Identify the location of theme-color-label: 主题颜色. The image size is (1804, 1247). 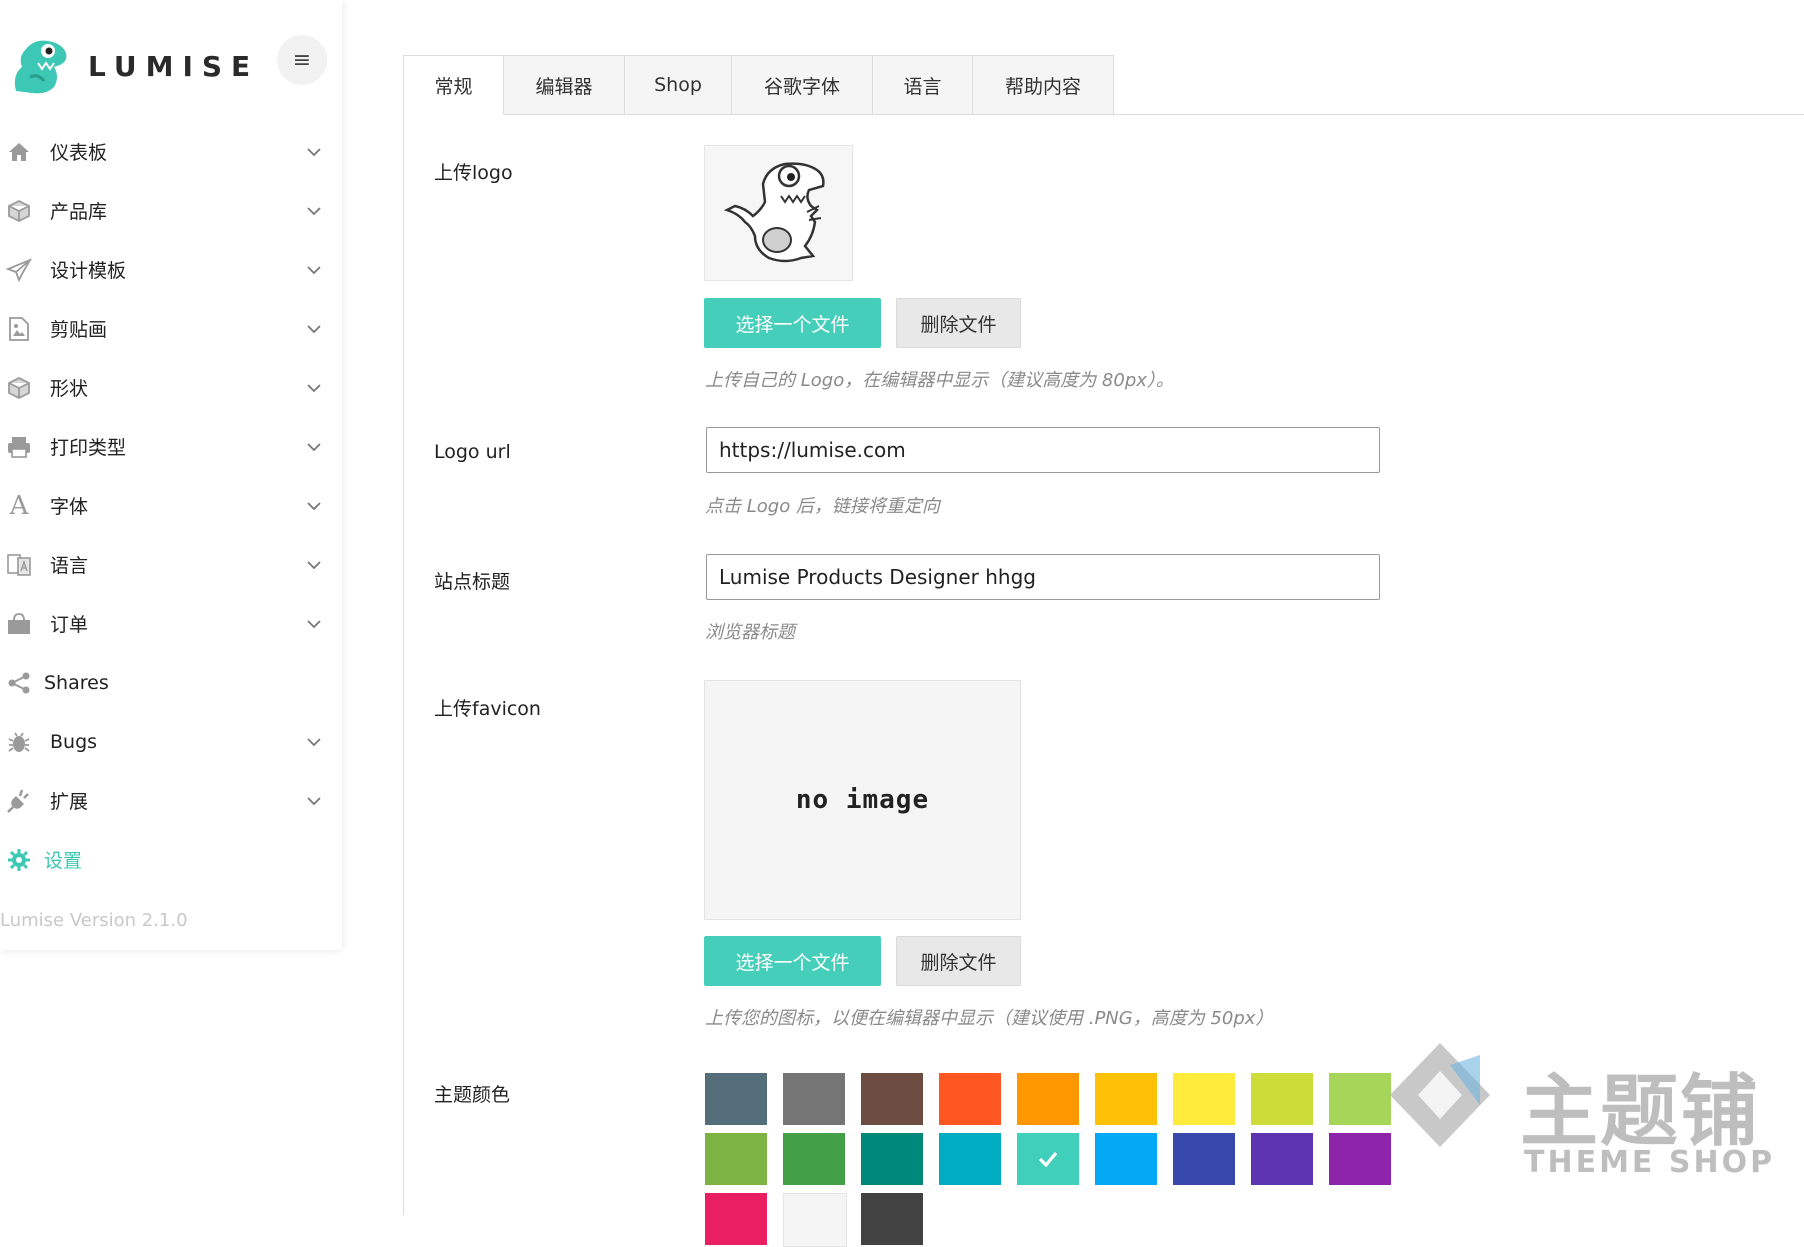
(472, 1095).